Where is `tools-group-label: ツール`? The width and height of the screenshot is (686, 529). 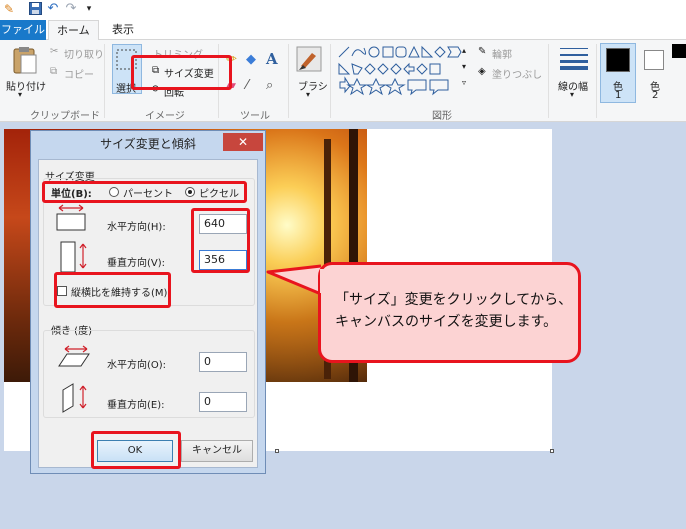 tools-group-label: ツール is located at coordinates (255, 116).